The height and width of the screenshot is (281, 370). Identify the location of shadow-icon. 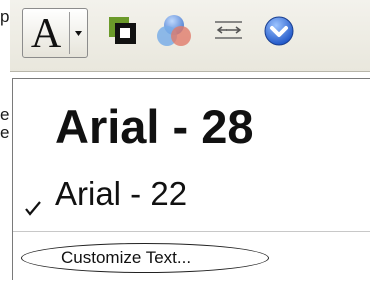
(123, 31).